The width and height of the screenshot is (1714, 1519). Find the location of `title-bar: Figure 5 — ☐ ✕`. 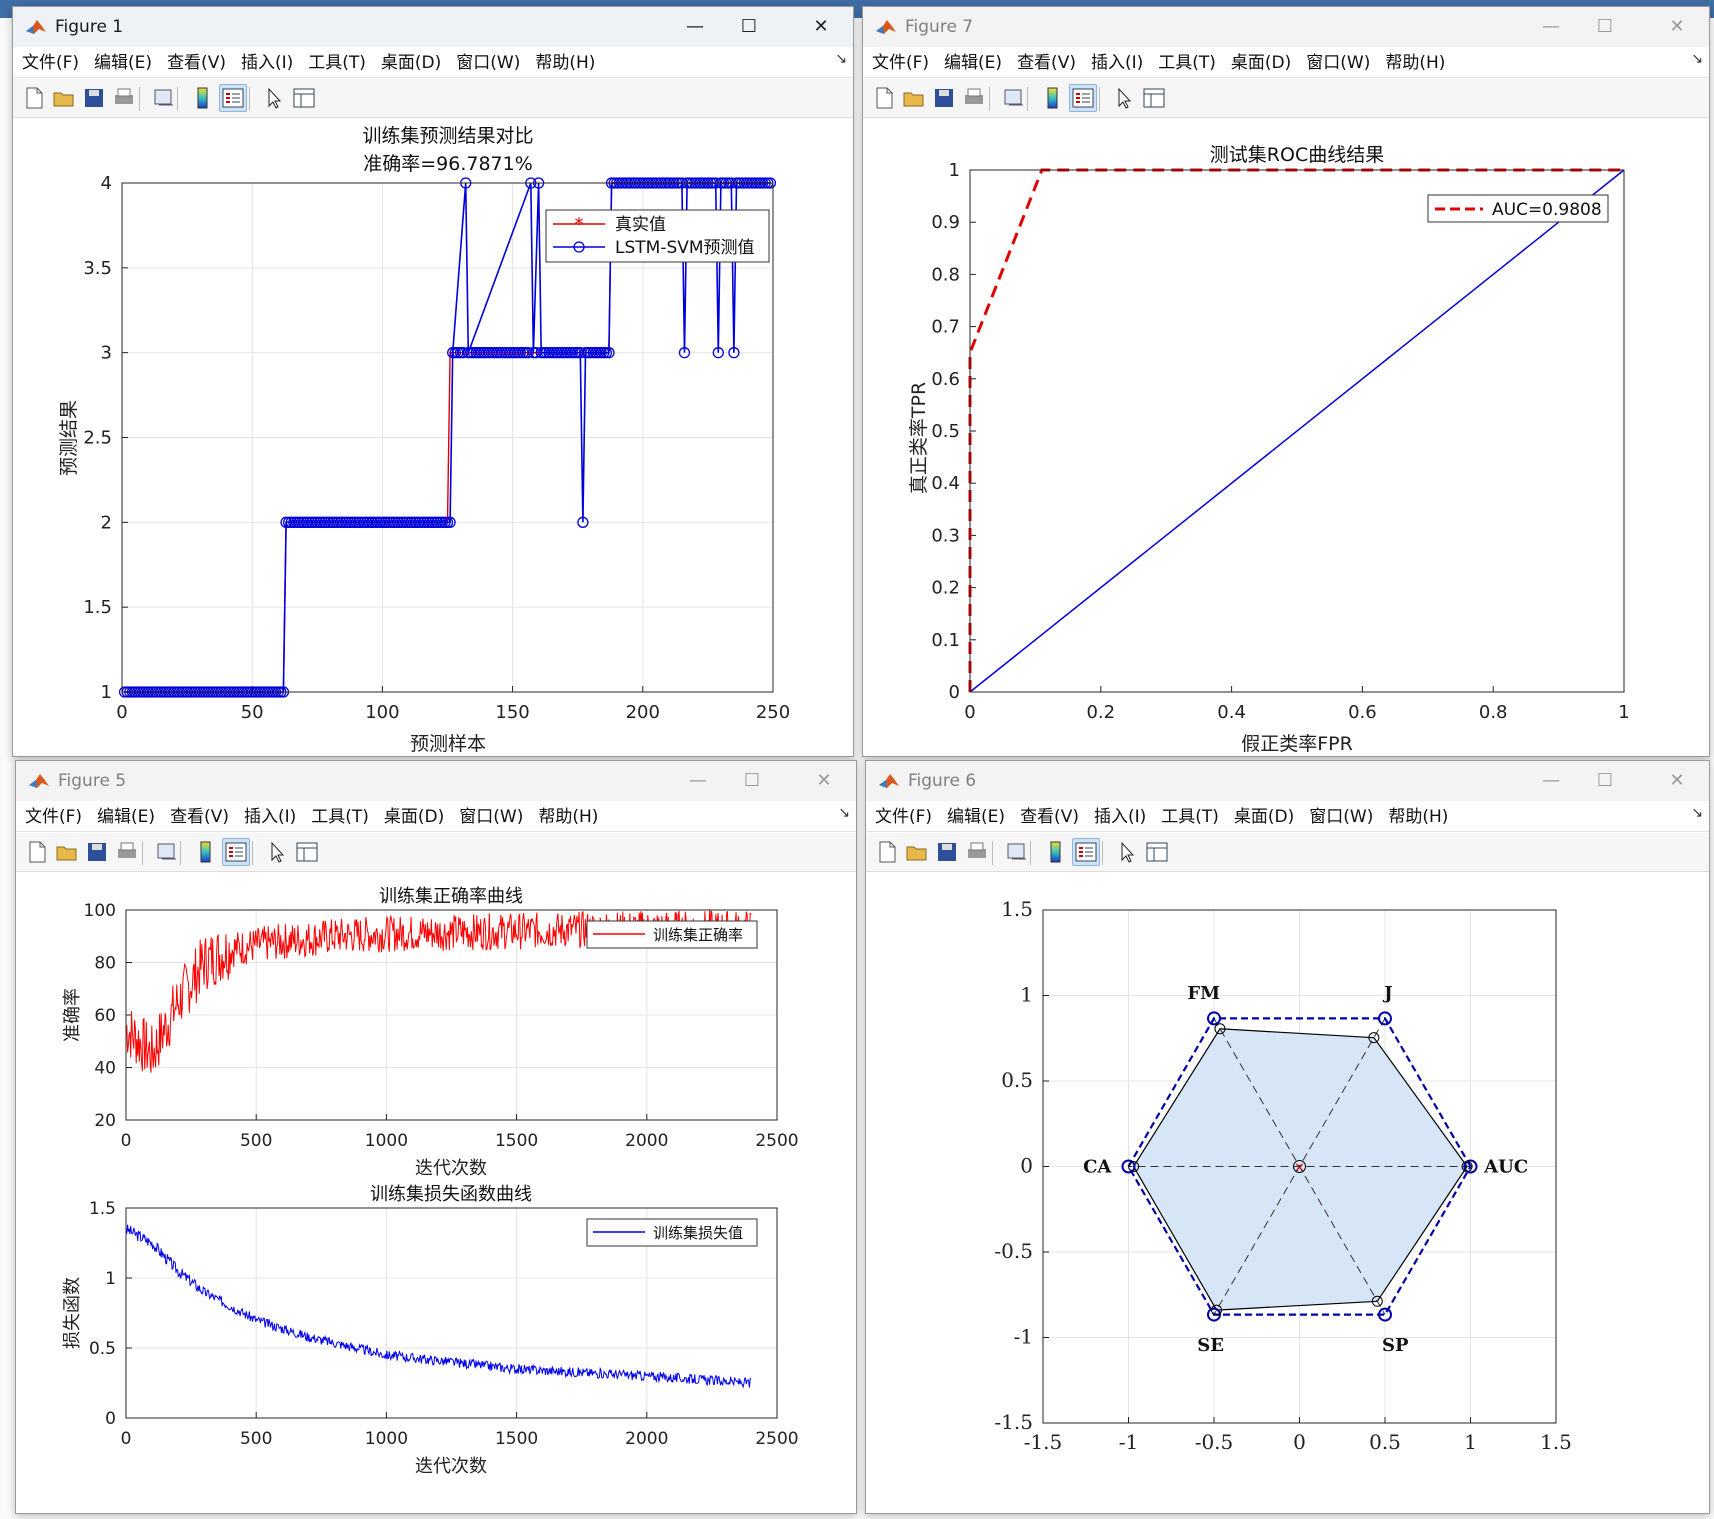

title-bar: Figure 5 — ☐ ✕ is located at coordinates (436, 781).